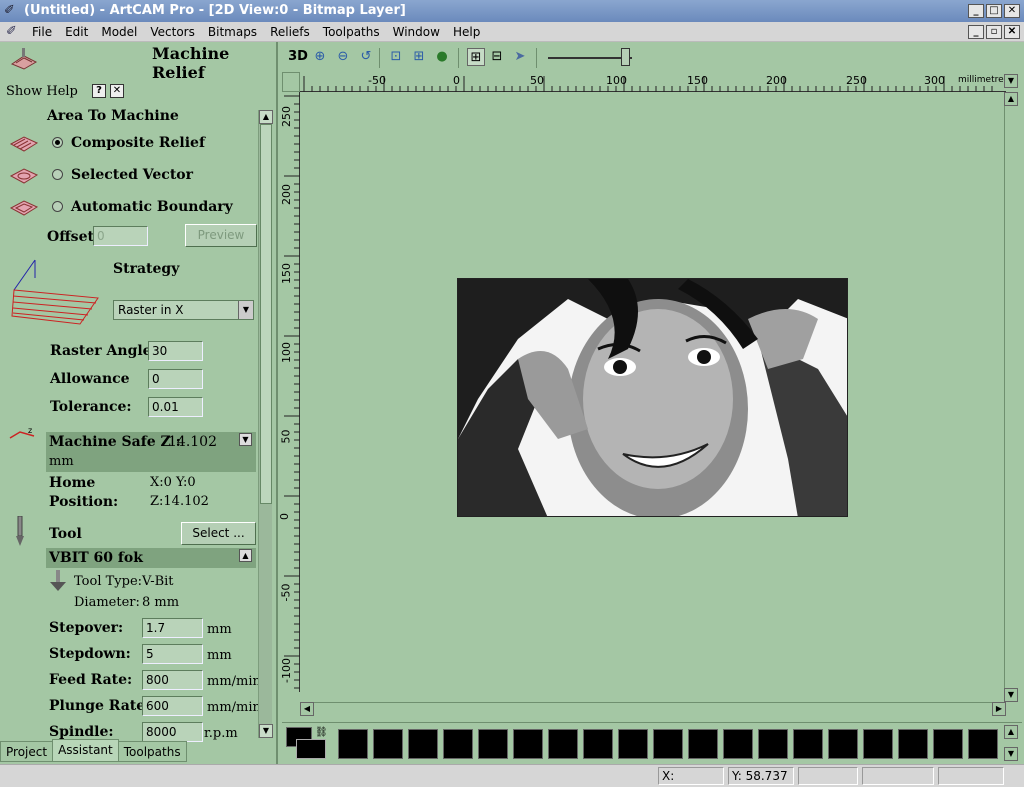  Describe the element at coordinates (172, 32) in the screenshot. I see `menu-vectors: Vectors` at that location.